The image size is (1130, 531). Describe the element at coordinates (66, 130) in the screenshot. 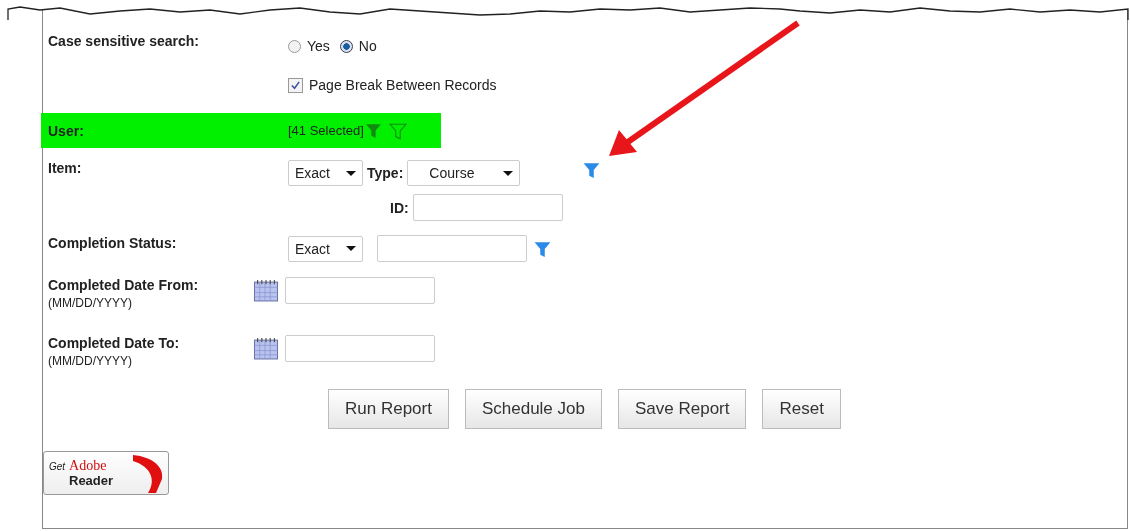

I see `field-label: User:` at that location.